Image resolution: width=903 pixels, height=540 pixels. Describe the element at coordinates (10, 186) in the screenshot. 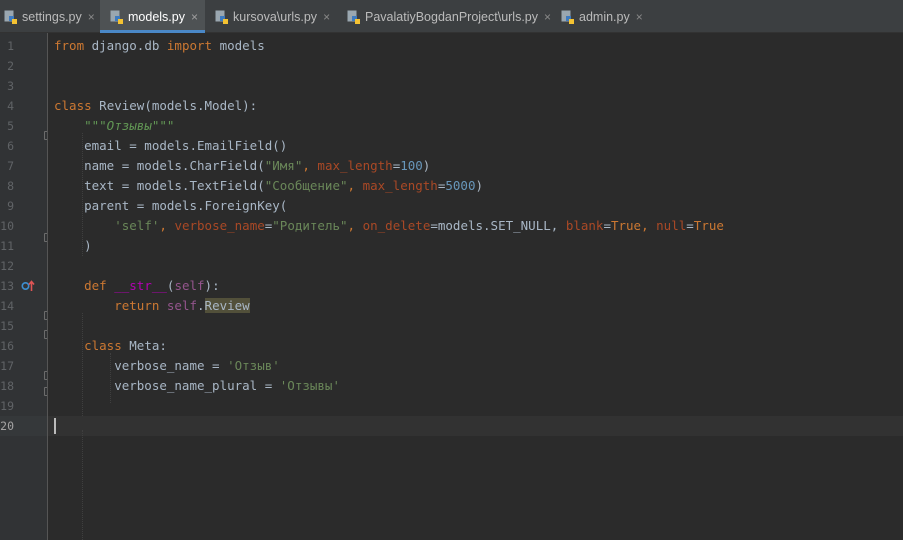

I see `line-number: 8` at that location.